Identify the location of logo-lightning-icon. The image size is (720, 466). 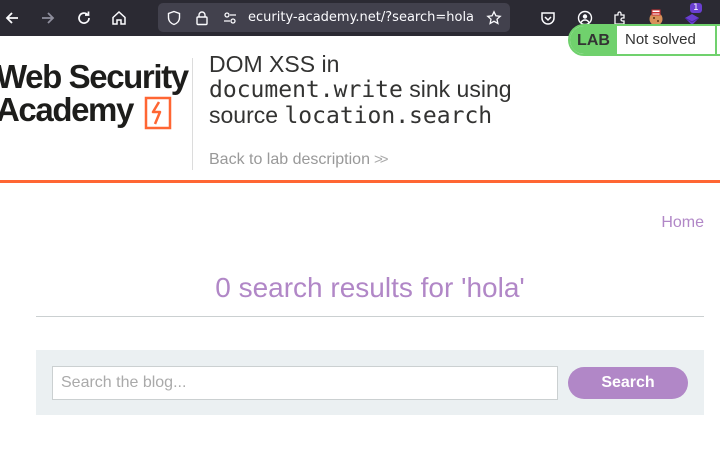
(158, 113).